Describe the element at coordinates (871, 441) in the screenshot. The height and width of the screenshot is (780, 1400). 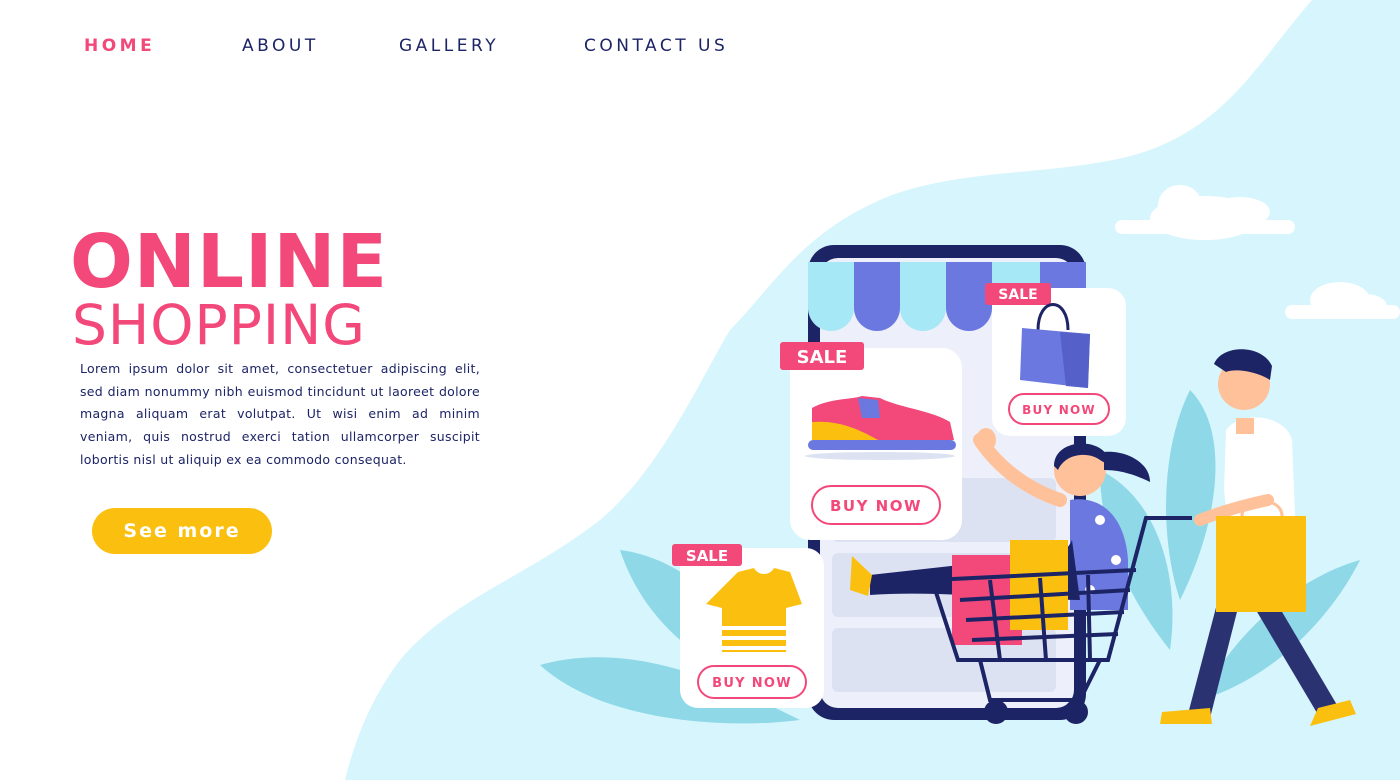
I see `product-card-sneaker: SALE BUY NOW` at that location.